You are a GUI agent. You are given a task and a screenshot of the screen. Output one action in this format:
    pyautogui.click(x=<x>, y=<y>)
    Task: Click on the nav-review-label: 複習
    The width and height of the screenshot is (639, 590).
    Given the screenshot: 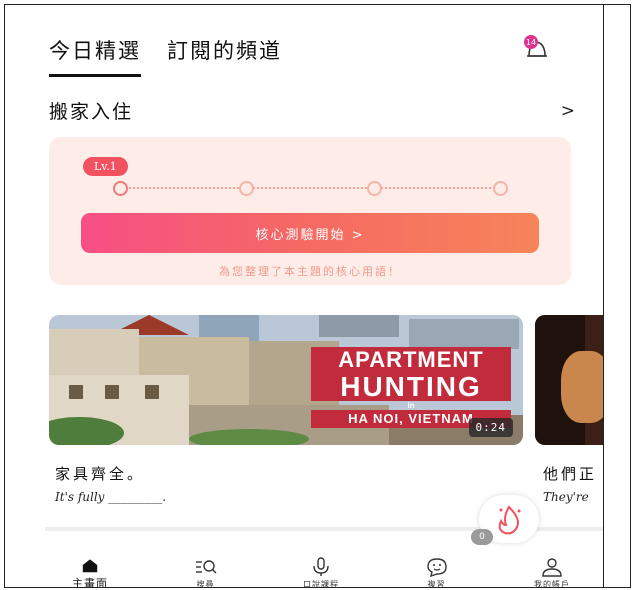 What is the action you would take?
    pyautogui.click(x=436, y=584)
    